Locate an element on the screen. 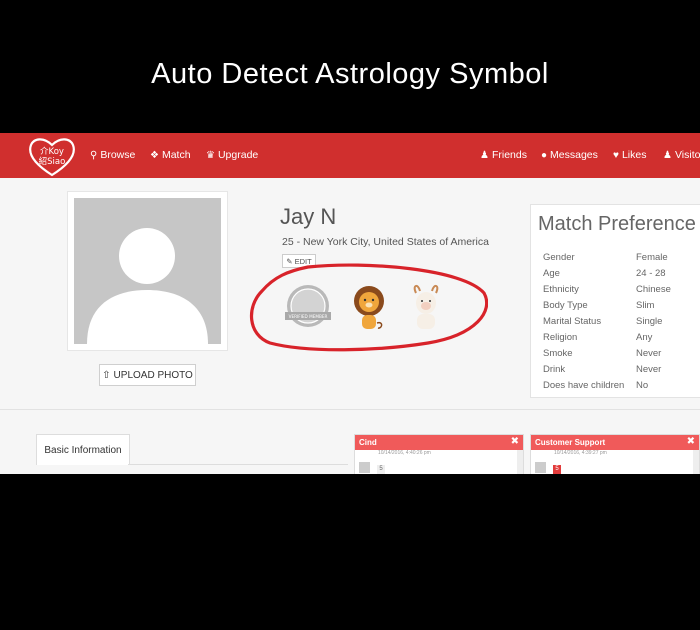 This screenshot has width=700, height=630. logo-text-top: 介Koy is located at coordinates (52, 152).